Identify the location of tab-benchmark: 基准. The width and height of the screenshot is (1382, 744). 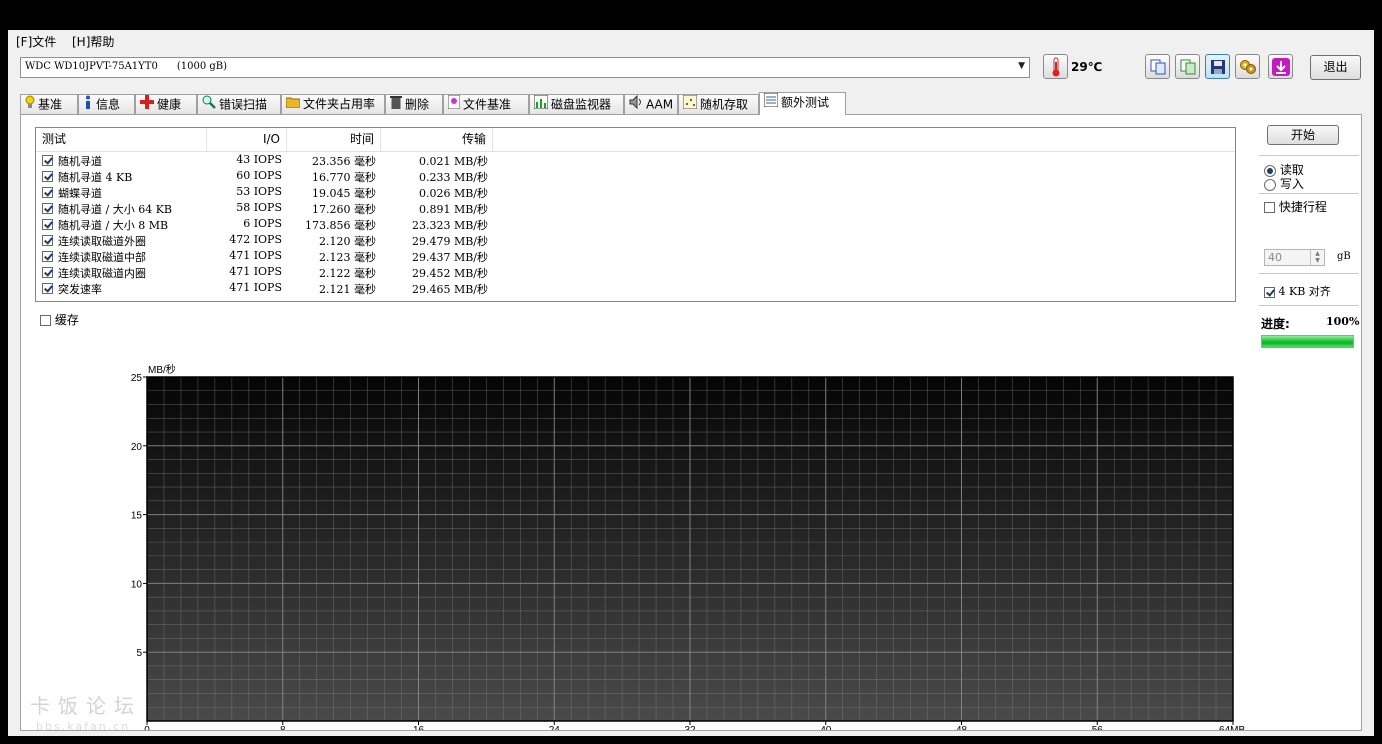
(49, 104).